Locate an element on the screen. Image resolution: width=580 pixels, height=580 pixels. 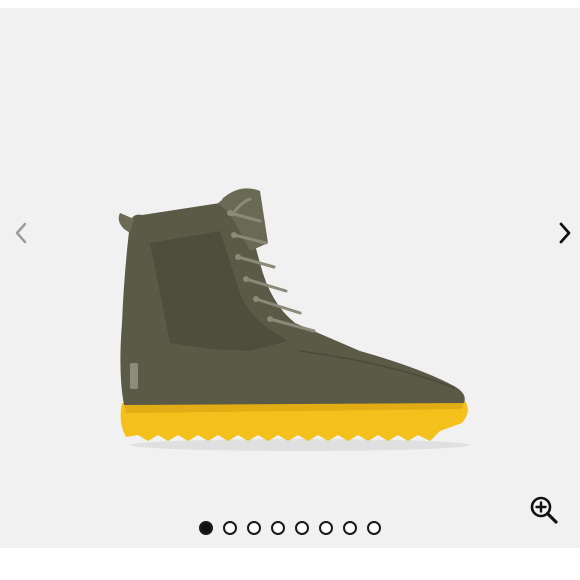
chevron-right-icon is located at coordinates (565, 233).